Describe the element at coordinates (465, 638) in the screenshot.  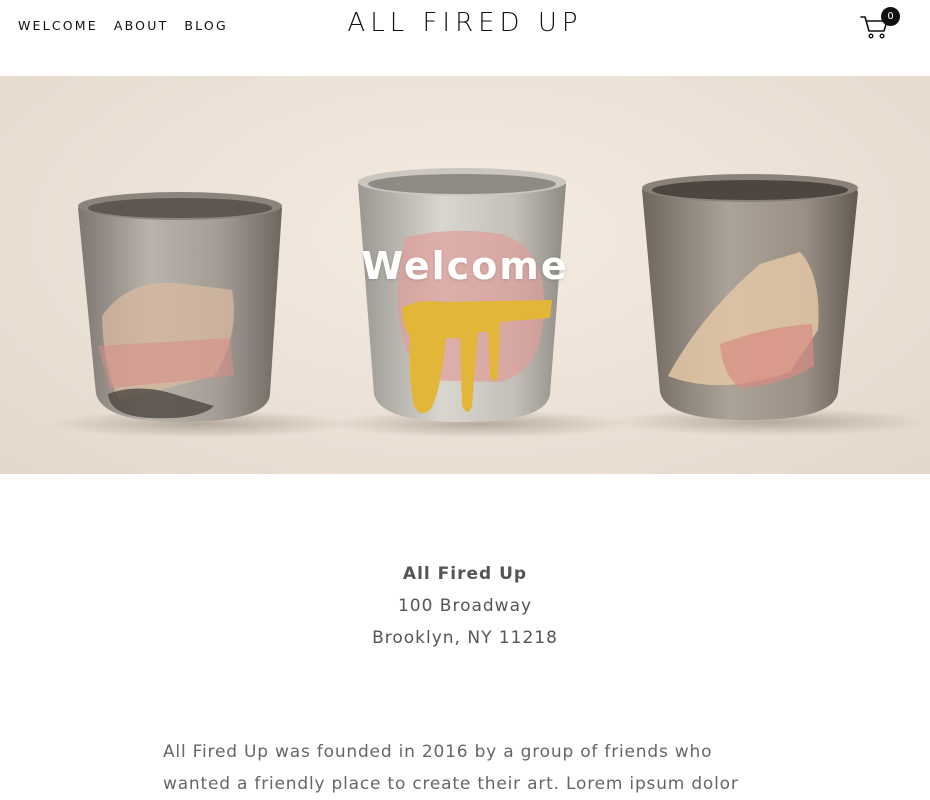
I see `city-state-zip: Brooklyn, NY 11218` at that location.